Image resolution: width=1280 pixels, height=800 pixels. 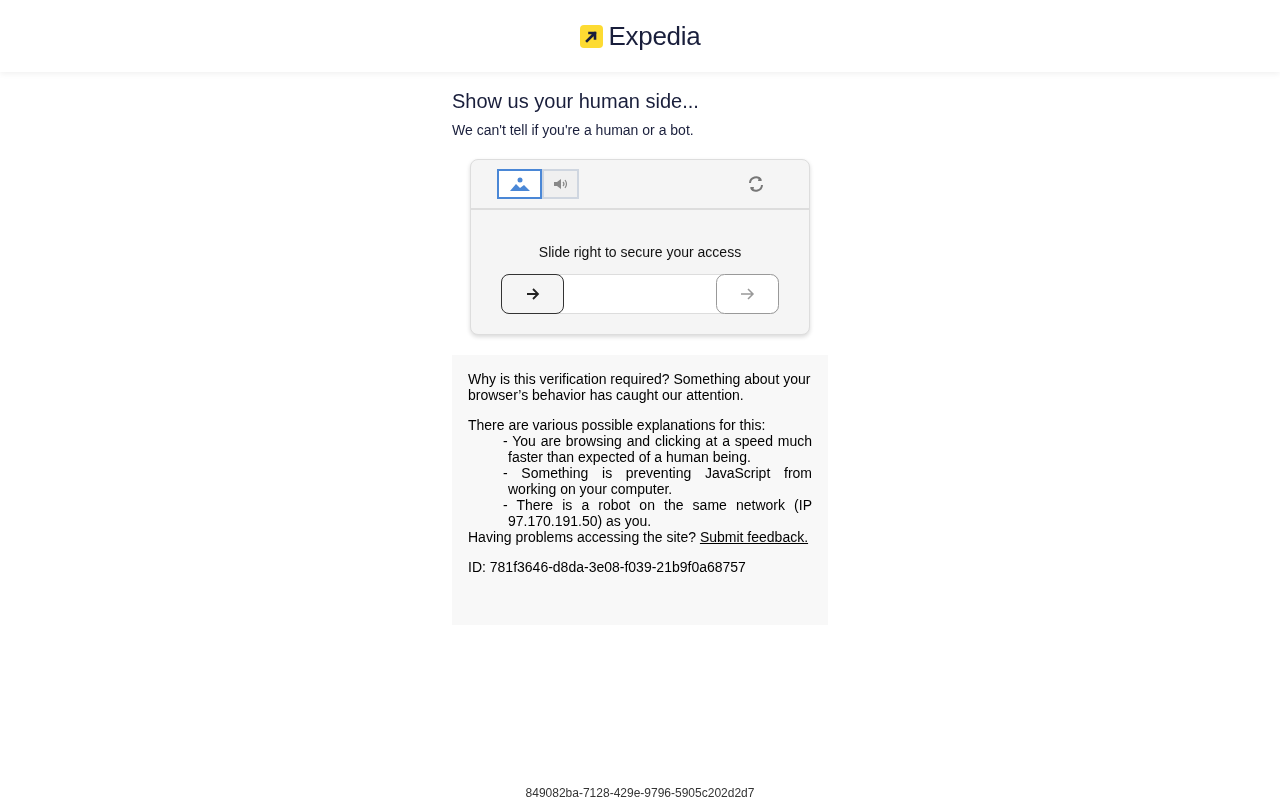 What do you see at coordinates (640, 387) in the screenshot?
I see `info-paragraph: Why is this verification required? Something about your browser’s behavior has caught our attention.` at bounding box center [640, 387].